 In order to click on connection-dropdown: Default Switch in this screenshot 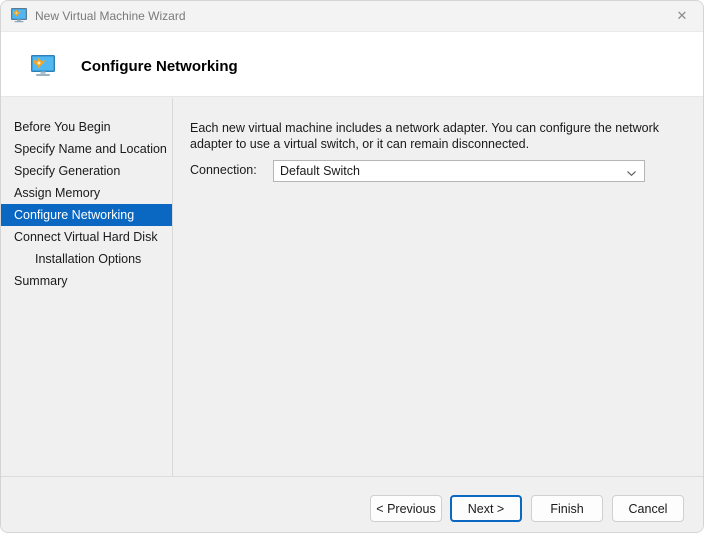, I will do `click(459, 171)`.